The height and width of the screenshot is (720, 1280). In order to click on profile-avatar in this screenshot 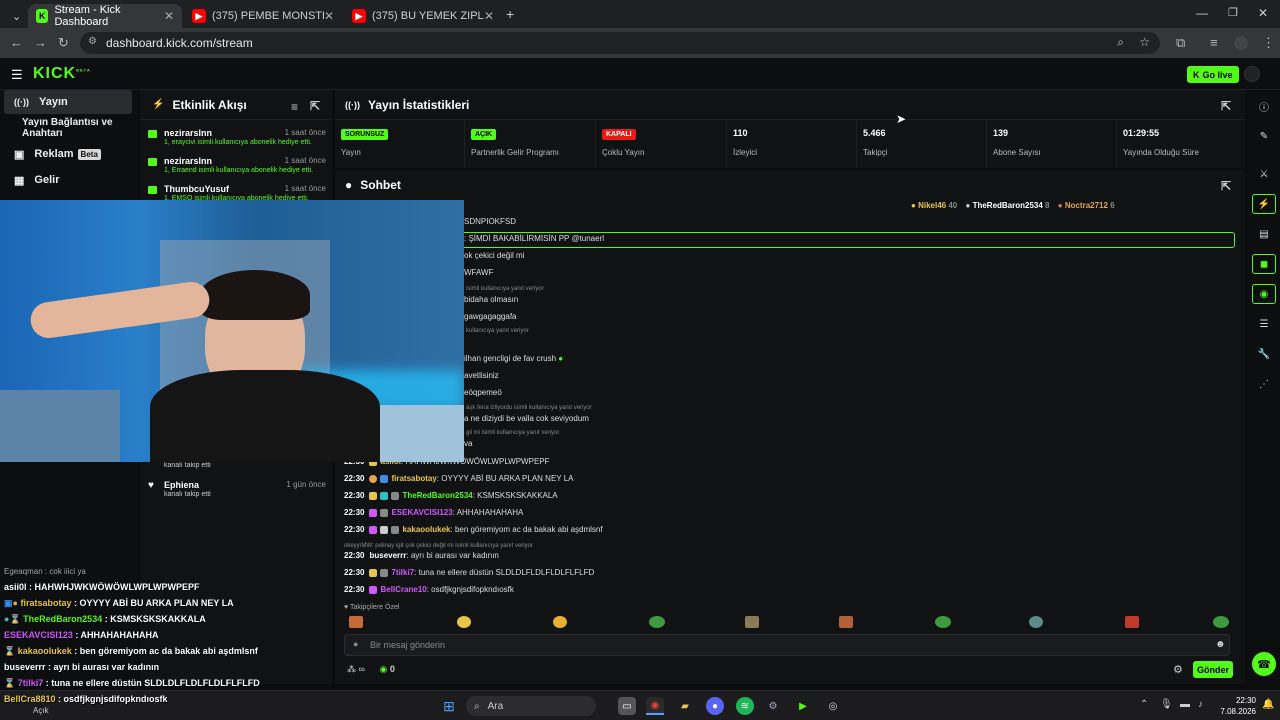, I will do `click(1241, 43)`.